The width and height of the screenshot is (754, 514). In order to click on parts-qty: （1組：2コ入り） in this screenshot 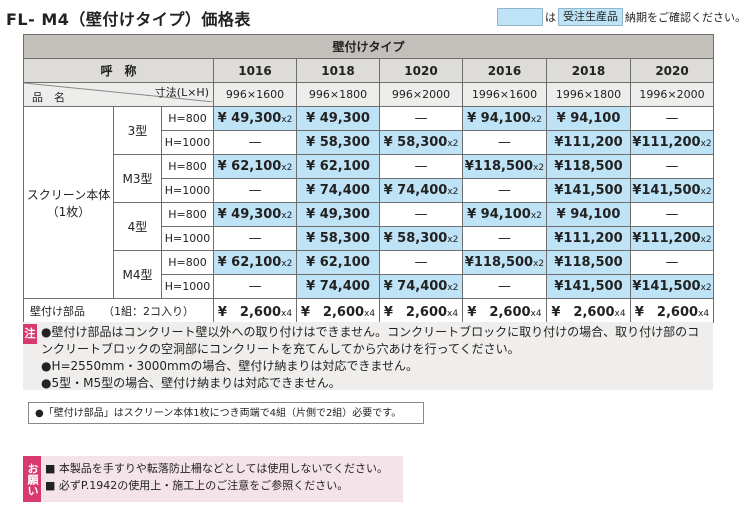, I will do `click(148, 311)`.